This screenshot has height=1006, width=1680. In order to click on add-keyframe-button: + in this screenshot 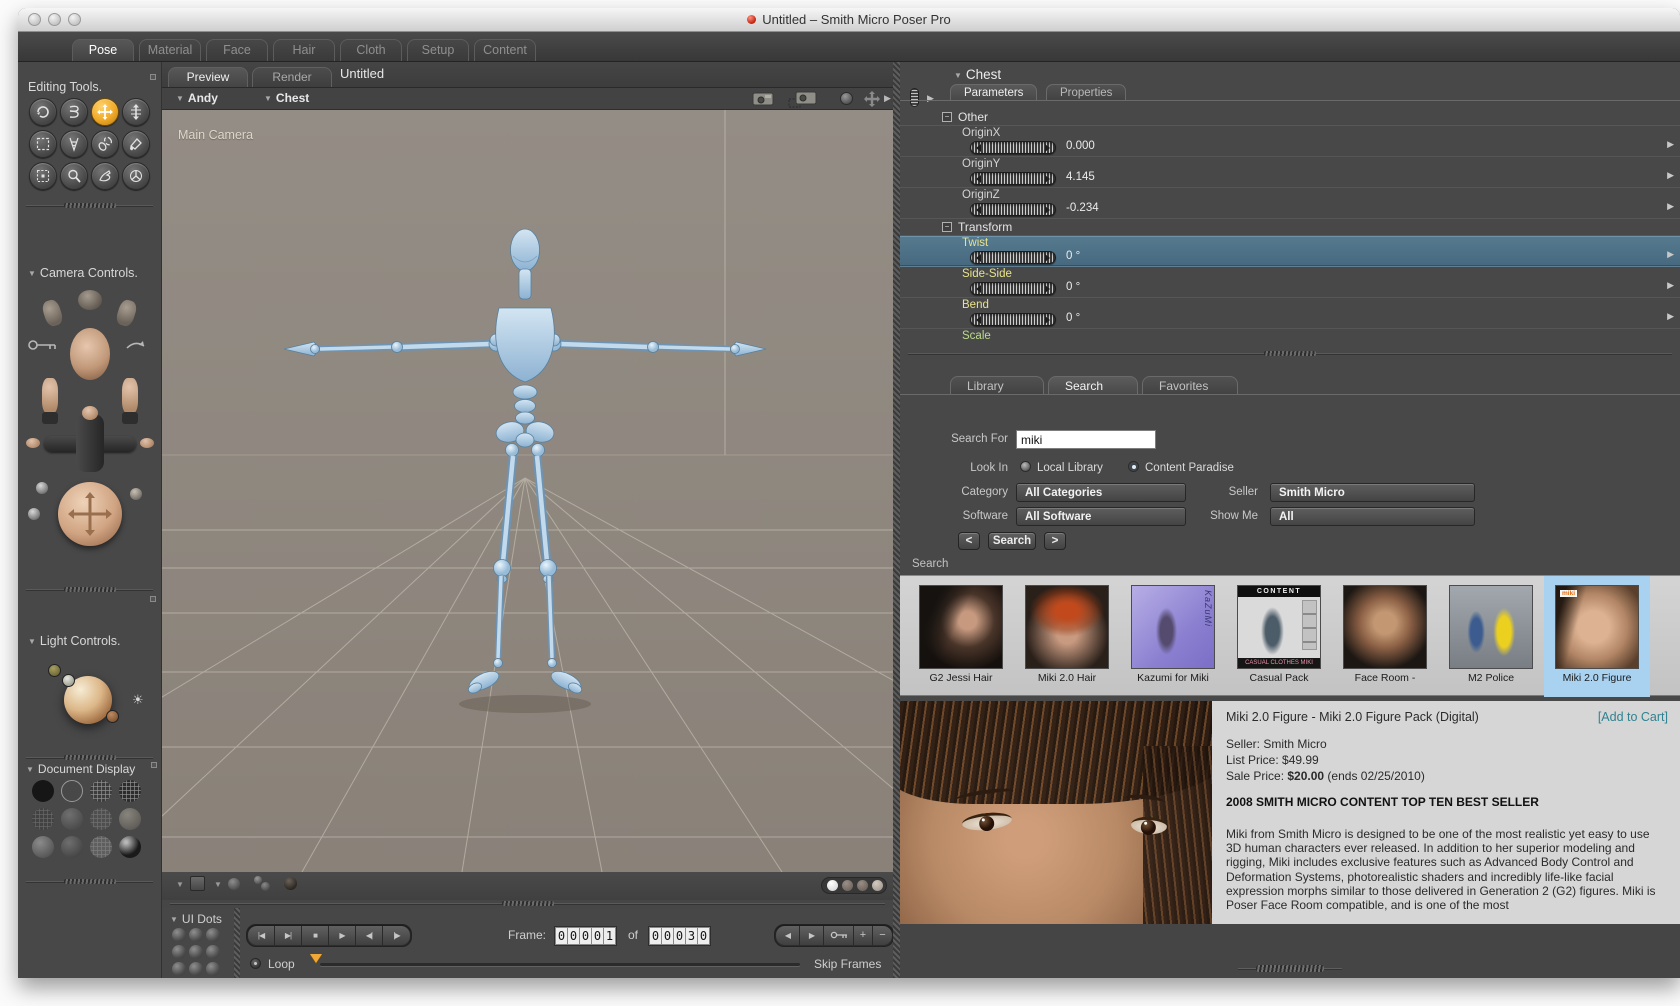, I will do `click(863, 935)`.